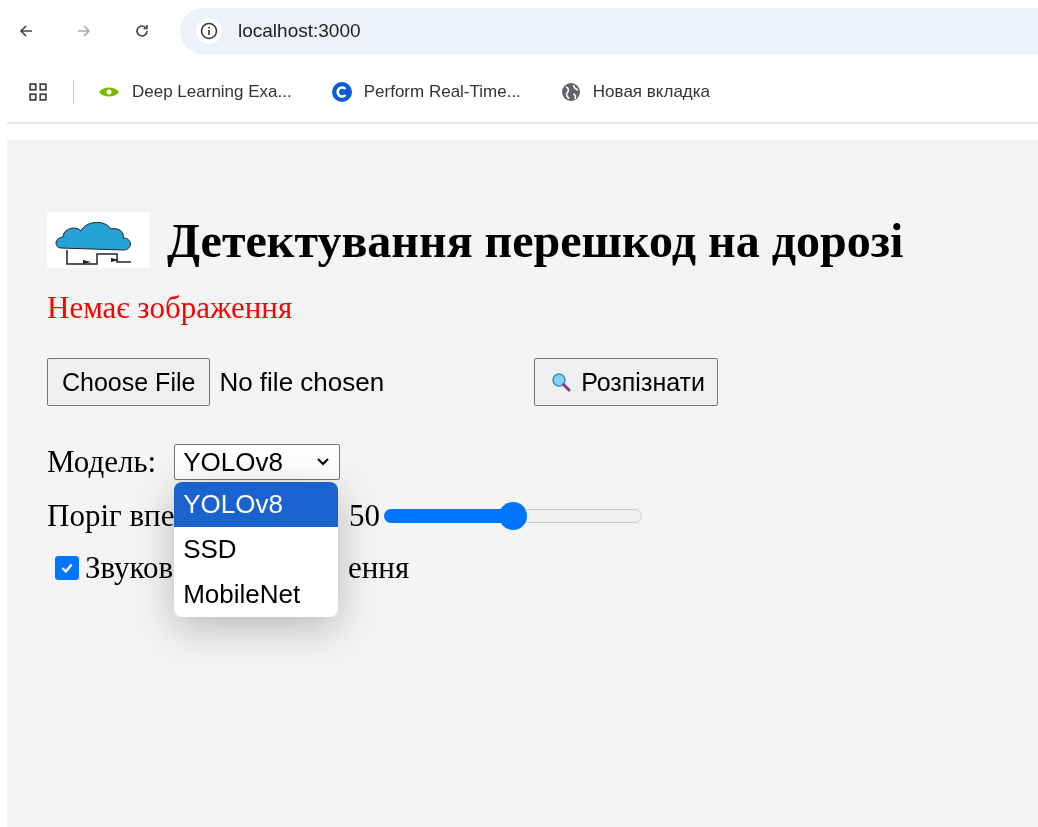  Describe the element at coordinates (256, 594) in the screenshot. I see `dropdown-option: MobileNet` at that location.